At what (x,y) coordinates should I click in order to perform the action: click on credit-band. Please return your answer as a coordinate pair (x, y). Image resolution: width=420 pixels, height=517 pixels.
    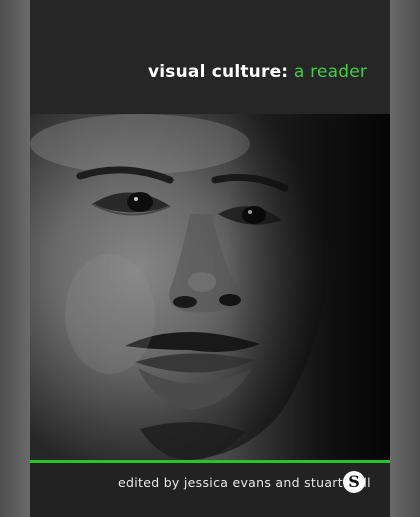
    Looking at the image, I should click on (210, 490).